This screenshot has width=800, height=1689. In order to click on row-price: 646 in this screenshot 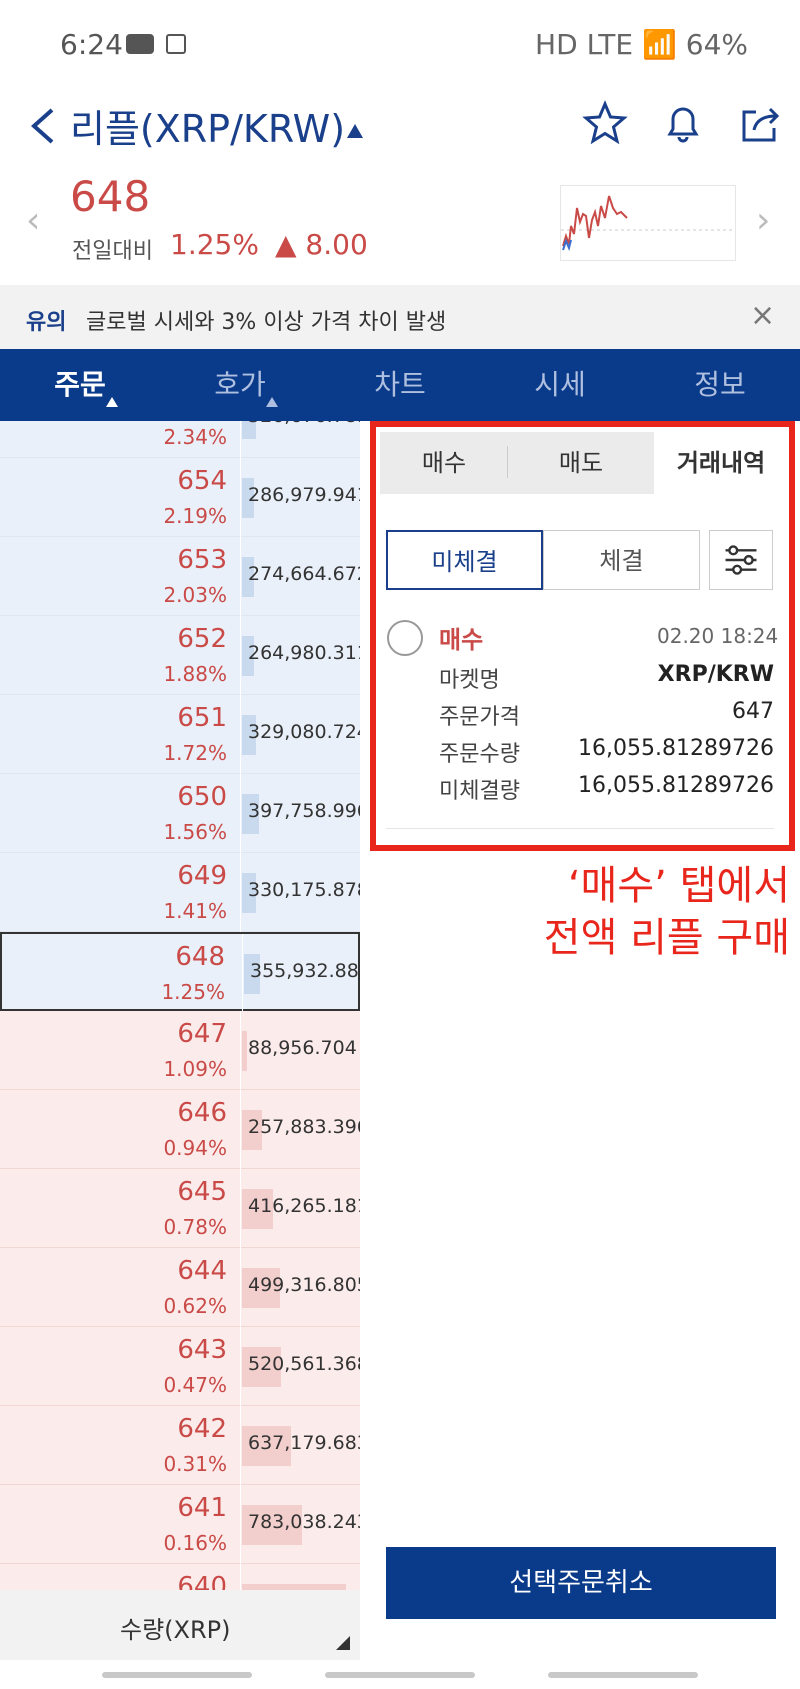, I will do `click(202, 1113)`.